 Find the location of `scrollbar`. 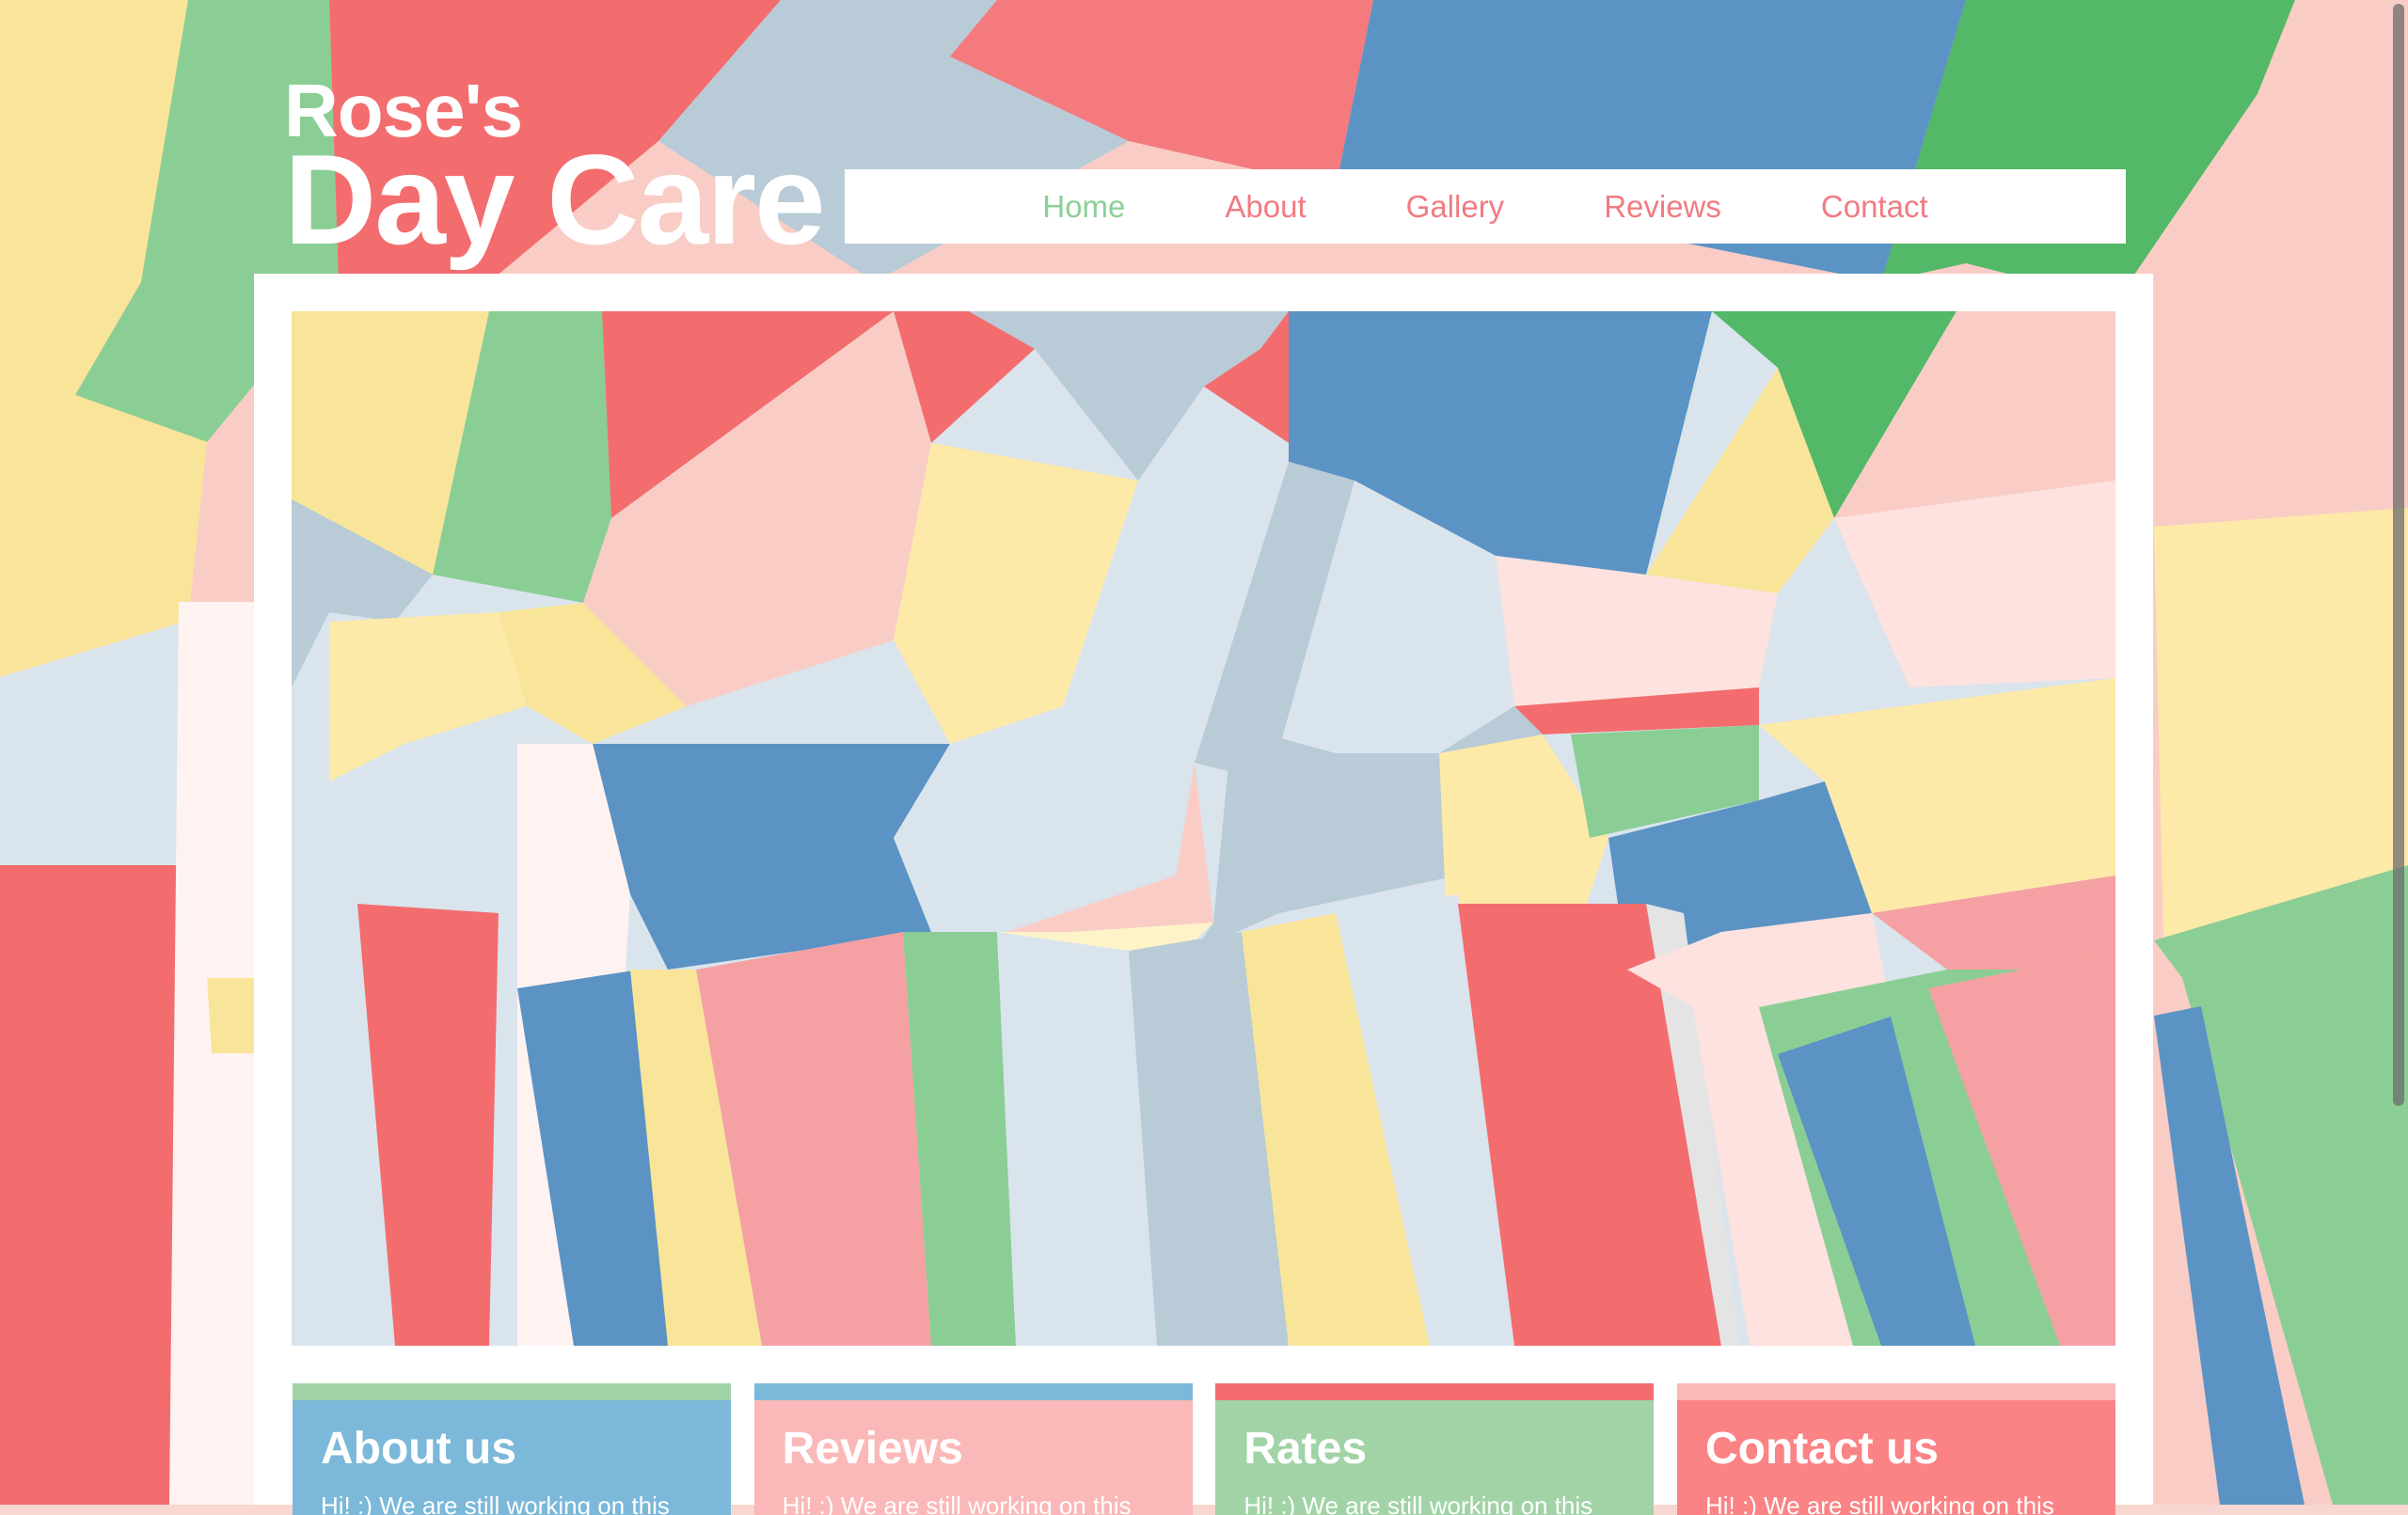

scrollbar is located at coordinates (2398, 752).